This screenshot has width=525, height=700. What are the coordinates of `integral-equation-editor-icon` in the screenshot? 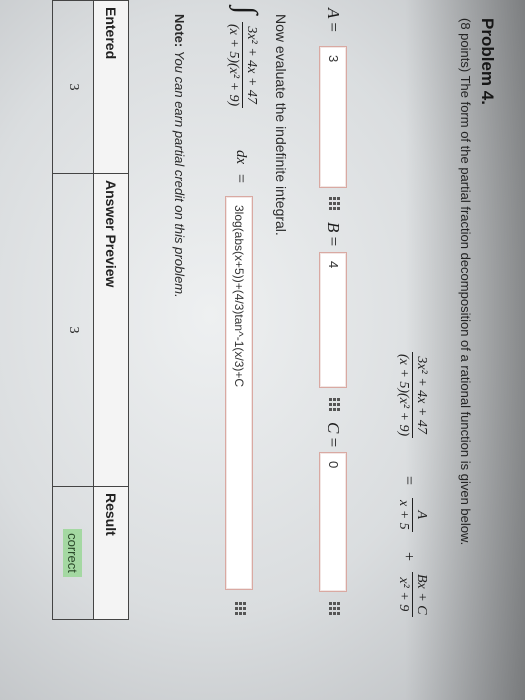 It's located at (240, 609).